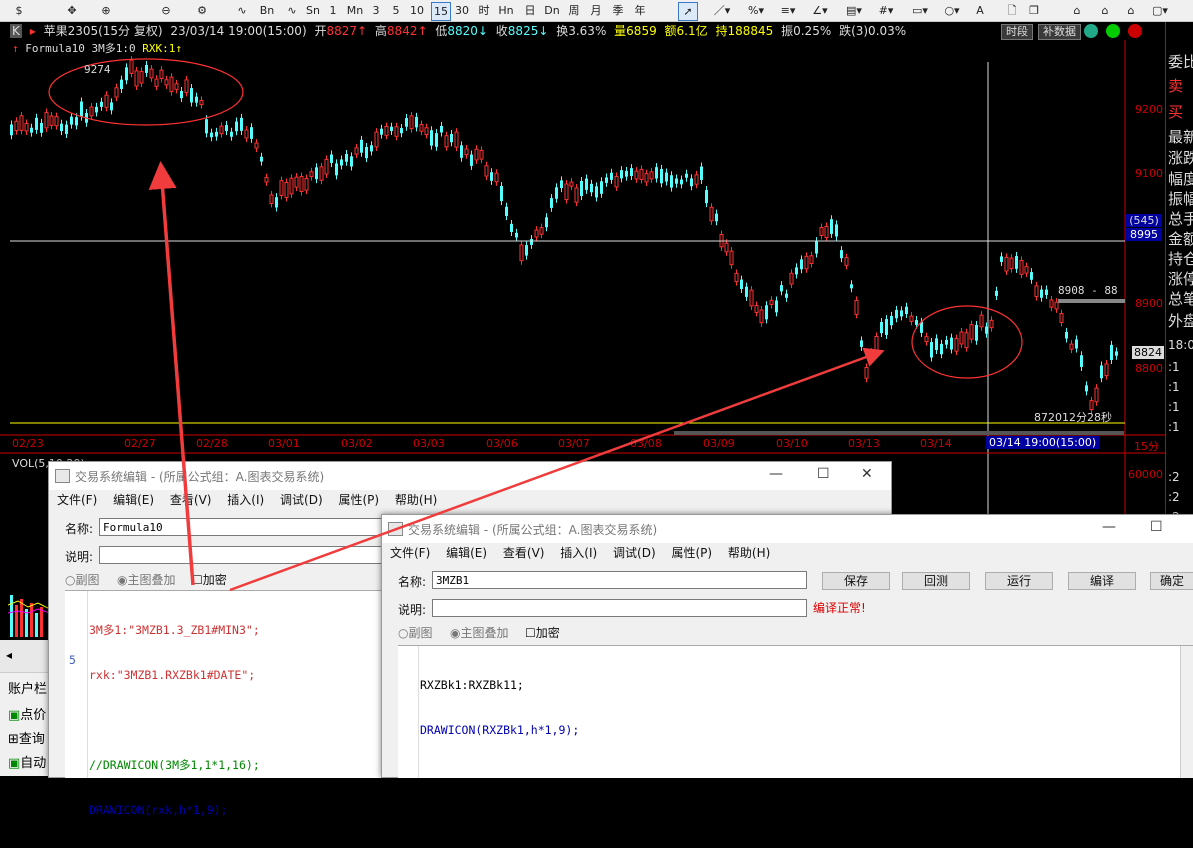  I want to click on period-10-button: 10, so click(417, 10).